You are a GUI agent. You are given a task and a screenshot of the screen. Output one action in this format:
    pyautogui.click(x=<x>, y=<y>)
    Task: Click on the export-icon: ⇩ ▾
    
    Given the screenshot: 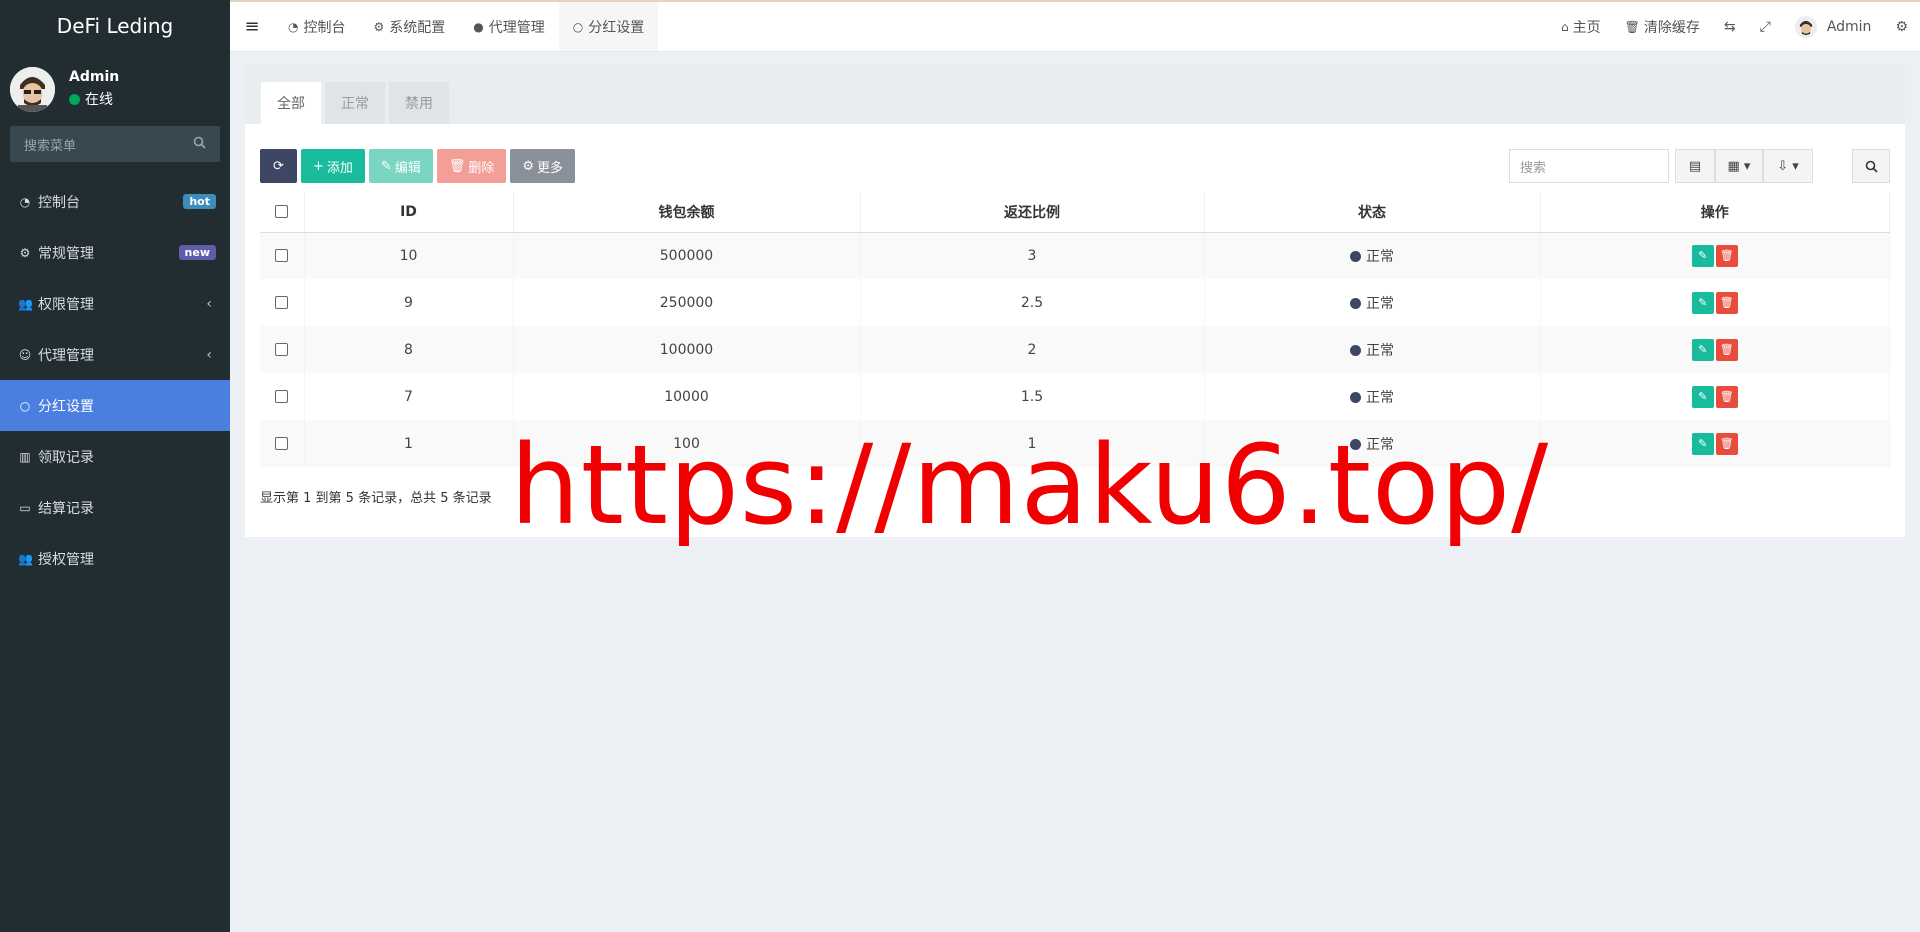 What is the action you would take?
    pyautogui.click(x=1788, y=166)
    